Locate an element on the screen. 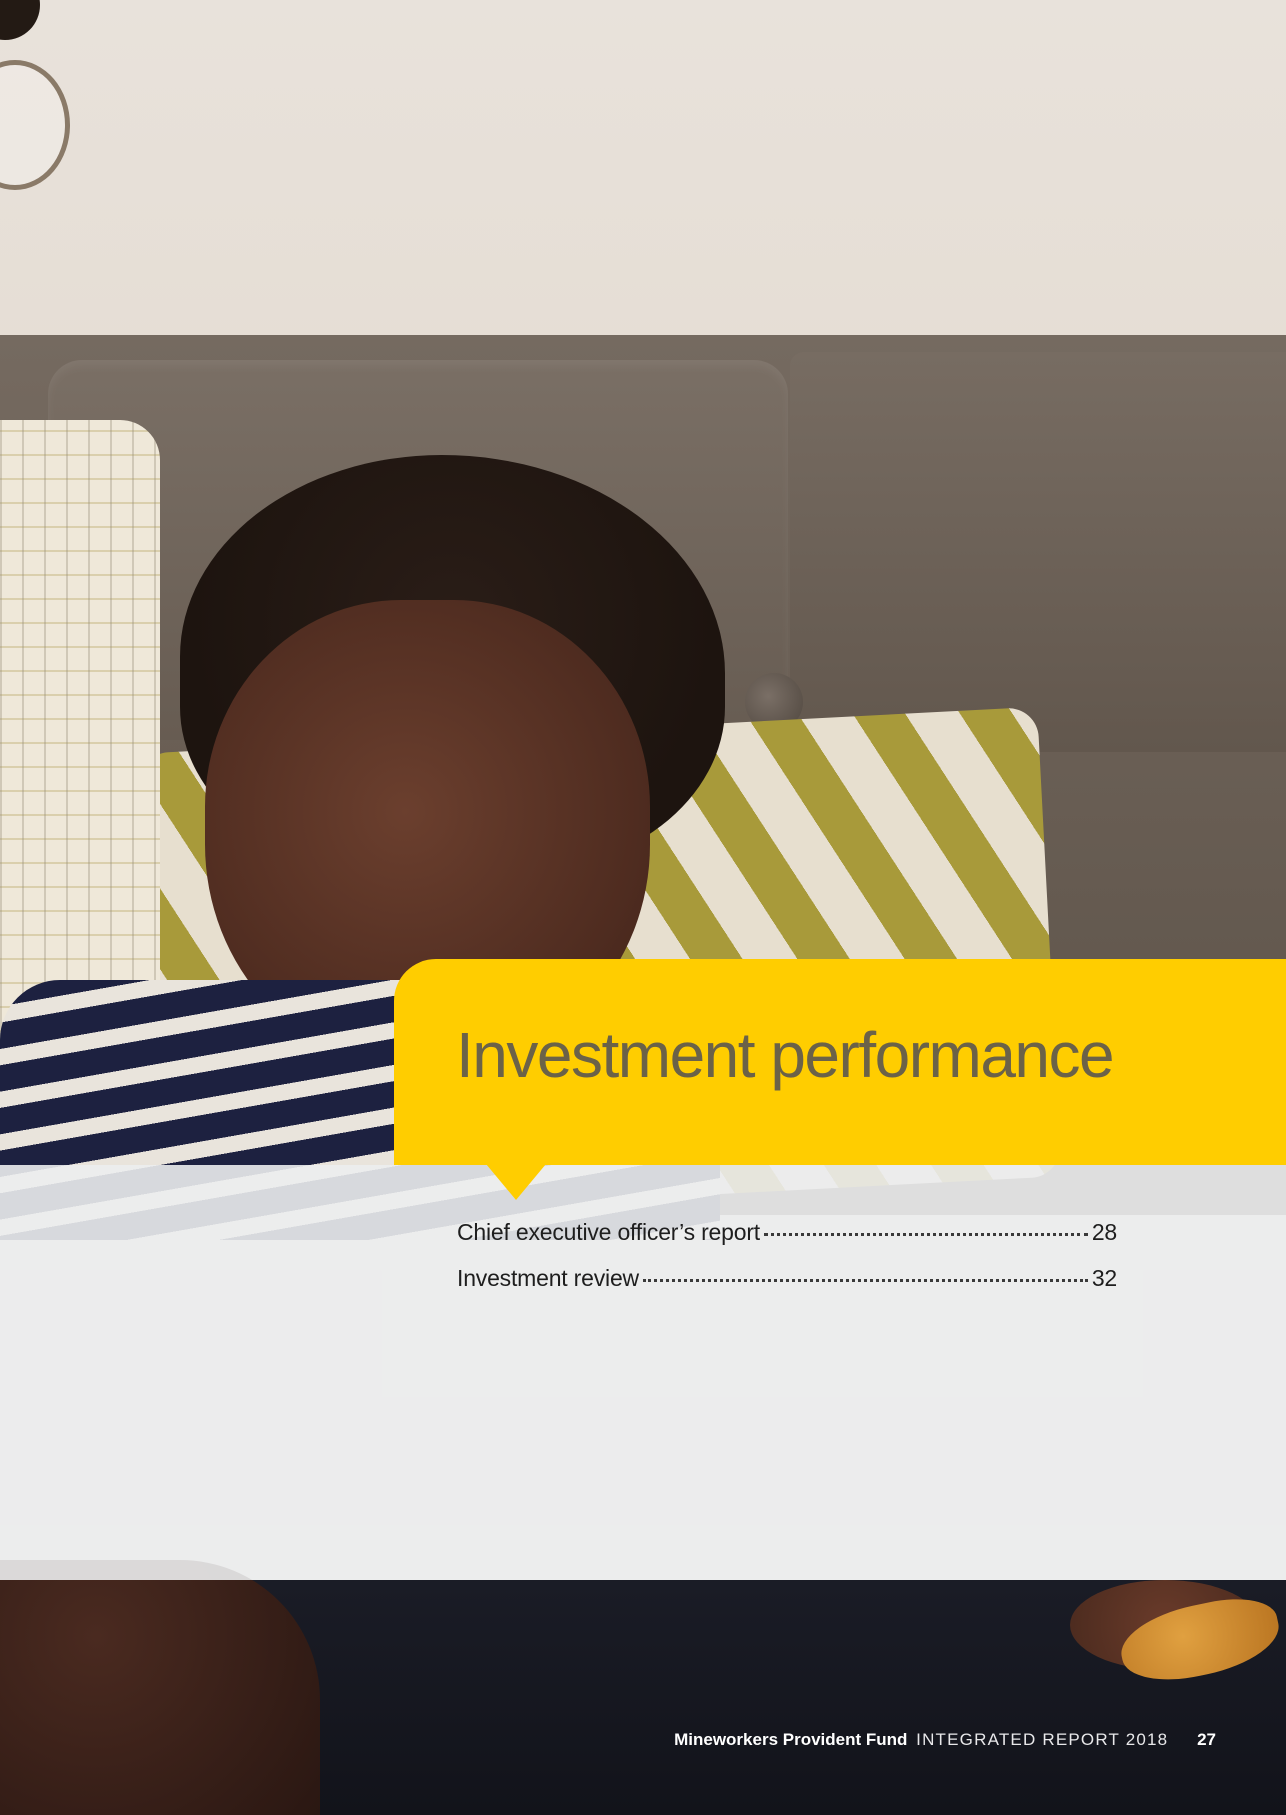  toc-link-ceo-report: Chief executive officer’s report 28 is located at coordinates (787, 1242).